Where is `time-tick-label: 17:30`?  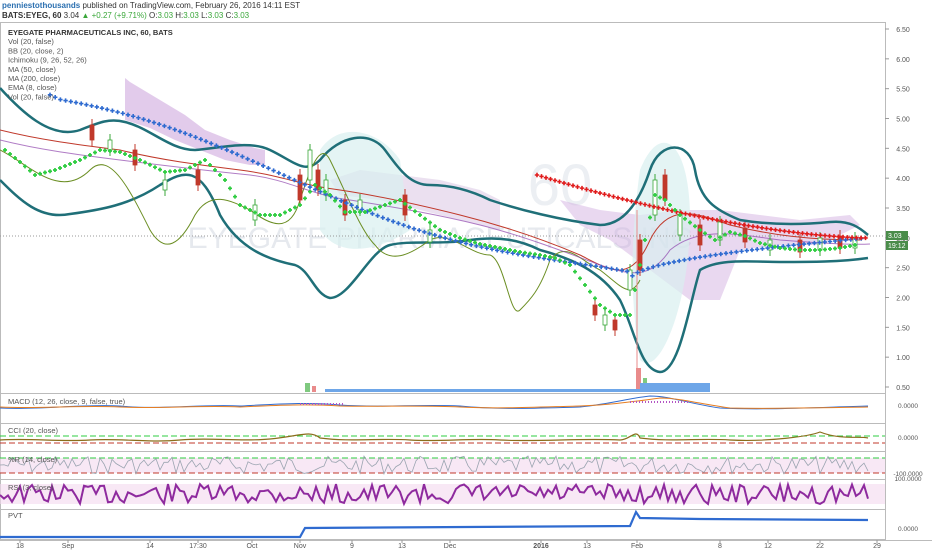
time-tick-label: 17:30 is located at coordinates (198, 546).